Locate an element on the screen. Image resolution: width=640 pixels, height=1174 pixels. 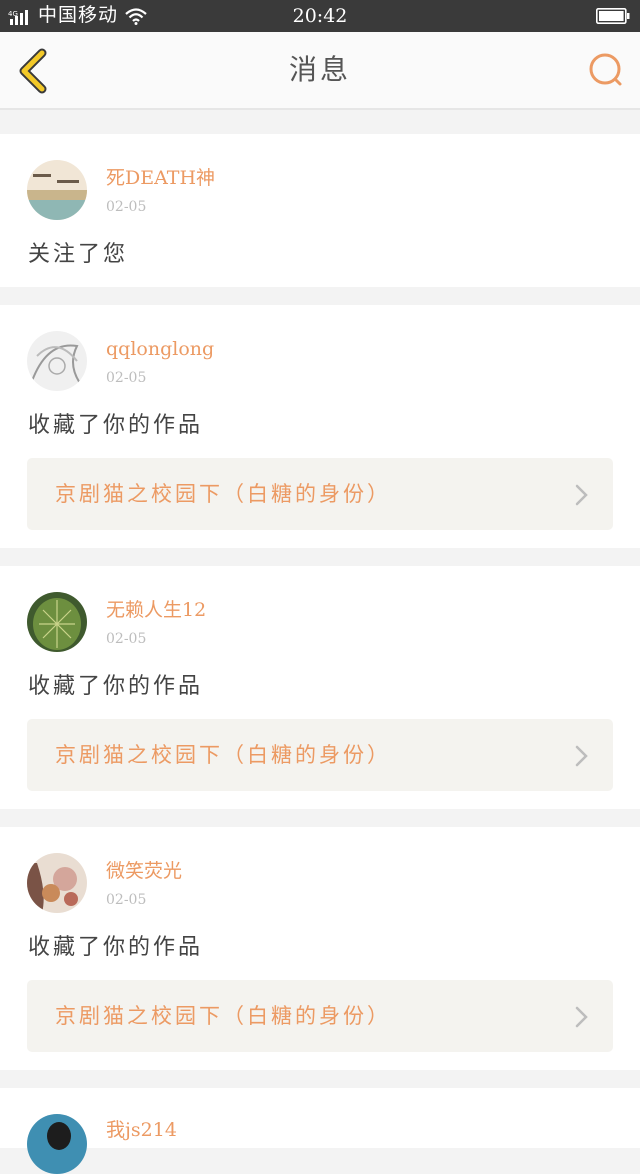
username: qqlonglong is located at coordinates (160, 349).